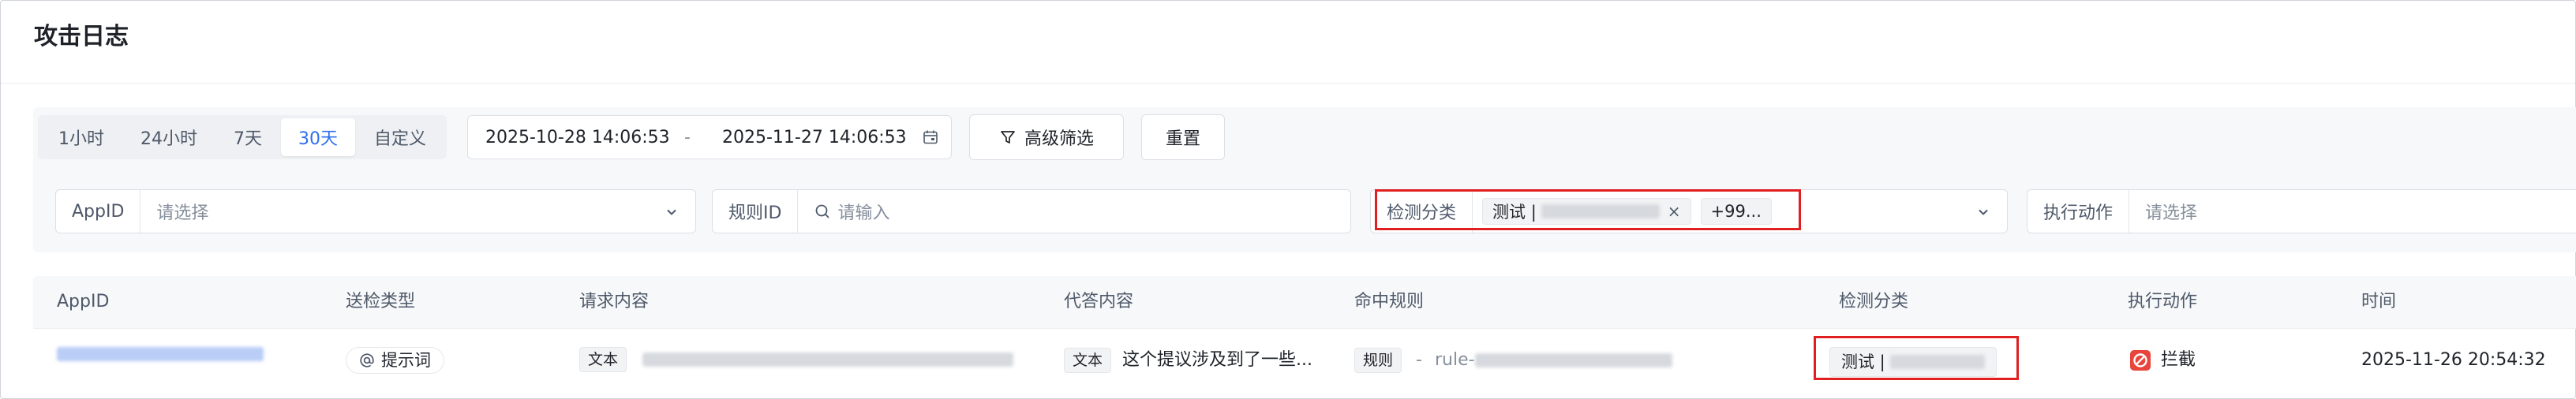 The width and height of the screenshot is (2576, 399). I want to click on row-action: 拦截, so click(2162, 360).